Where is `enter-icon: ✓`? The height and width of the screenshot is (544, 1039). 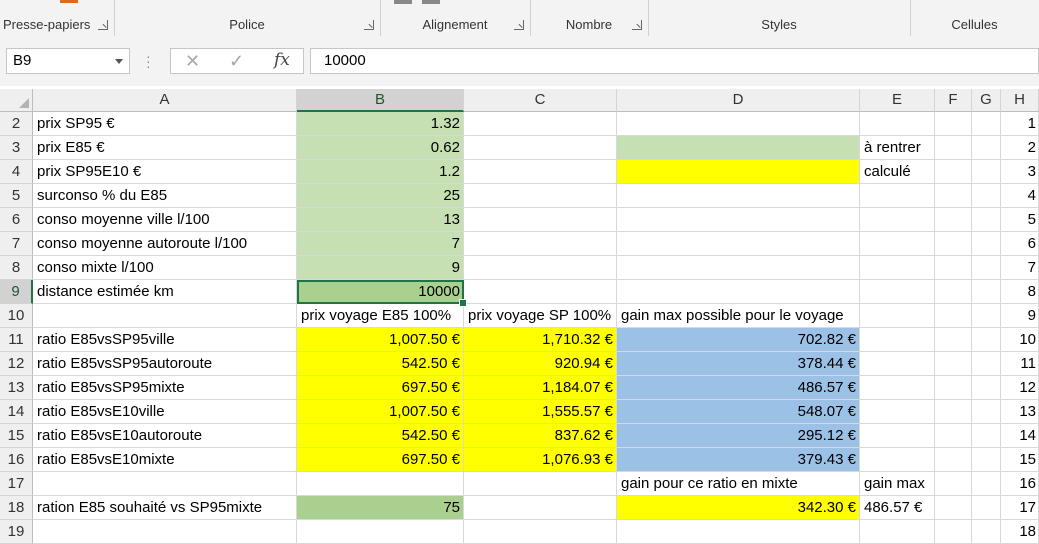
enter-icon: ✓ is located at coordinates (236, 61).